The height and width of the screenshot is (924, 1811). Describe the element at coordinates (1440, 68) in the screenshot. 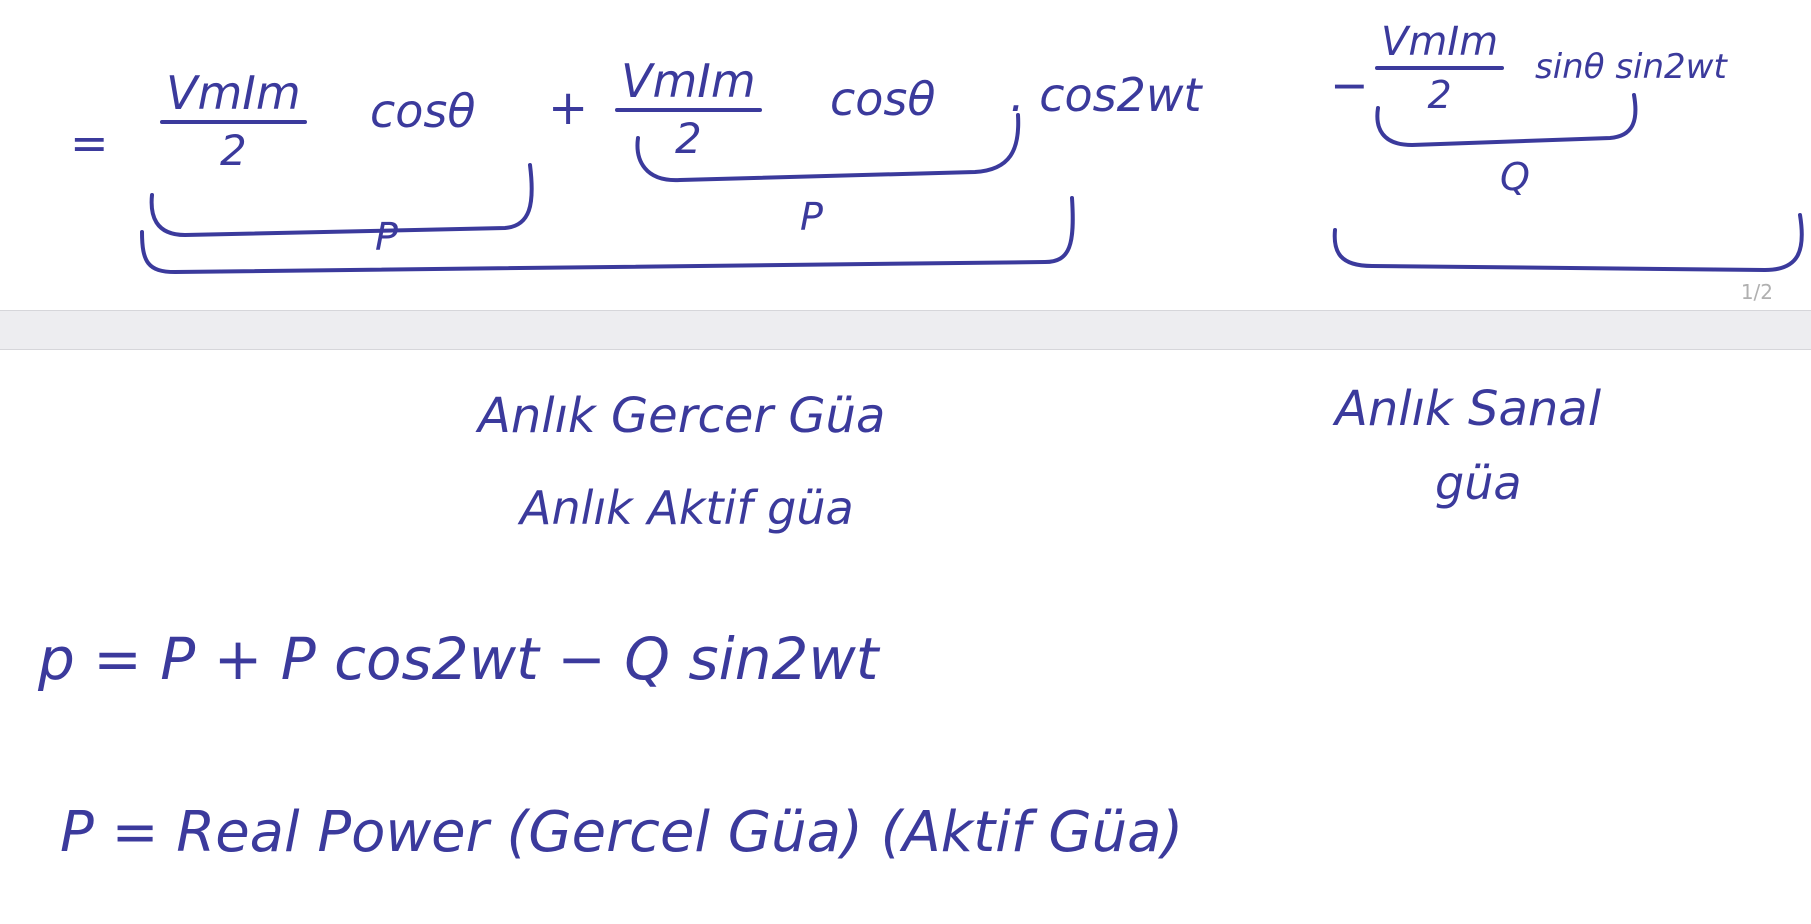

I see `fraction-term-3: VmIm 2` at that location.